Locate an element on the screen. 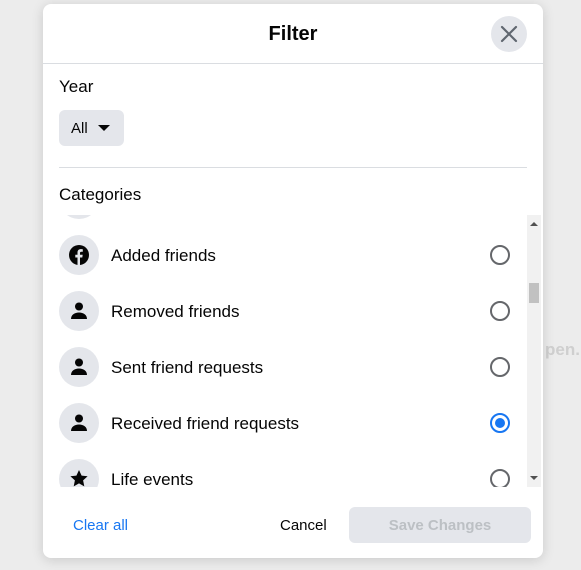 This screenshot has width=581, height=570. generic-icon is located at coordinates (79, 217).